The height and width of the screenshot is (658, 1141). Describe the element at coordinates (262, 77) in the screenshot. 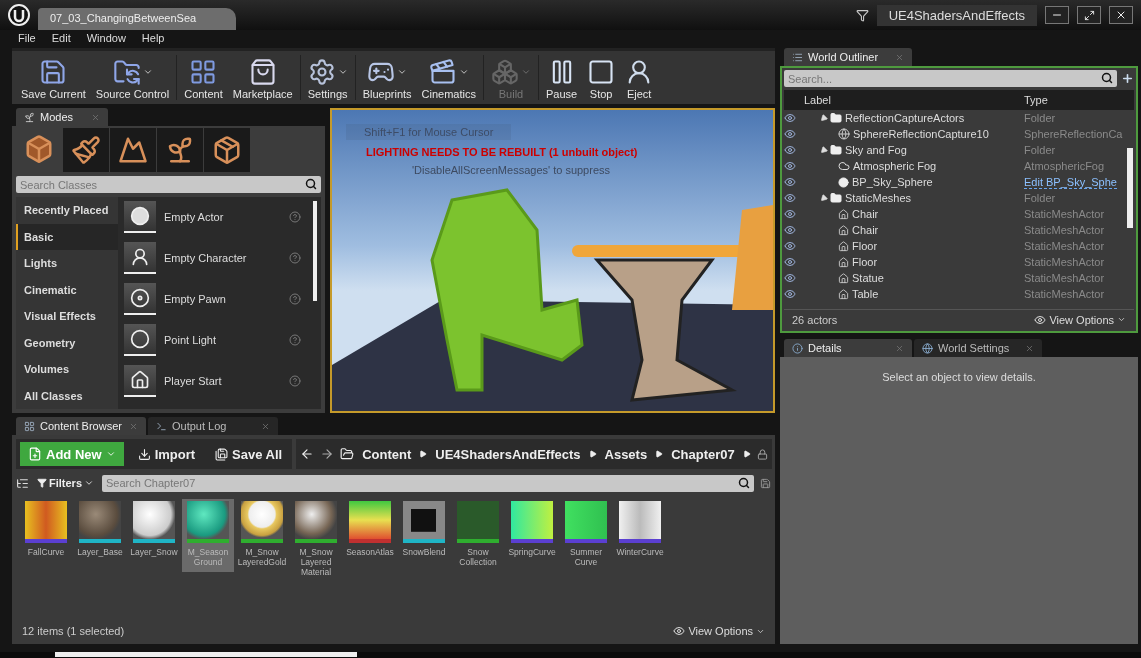

I see `toolbar-button: Marketplace` at that location.